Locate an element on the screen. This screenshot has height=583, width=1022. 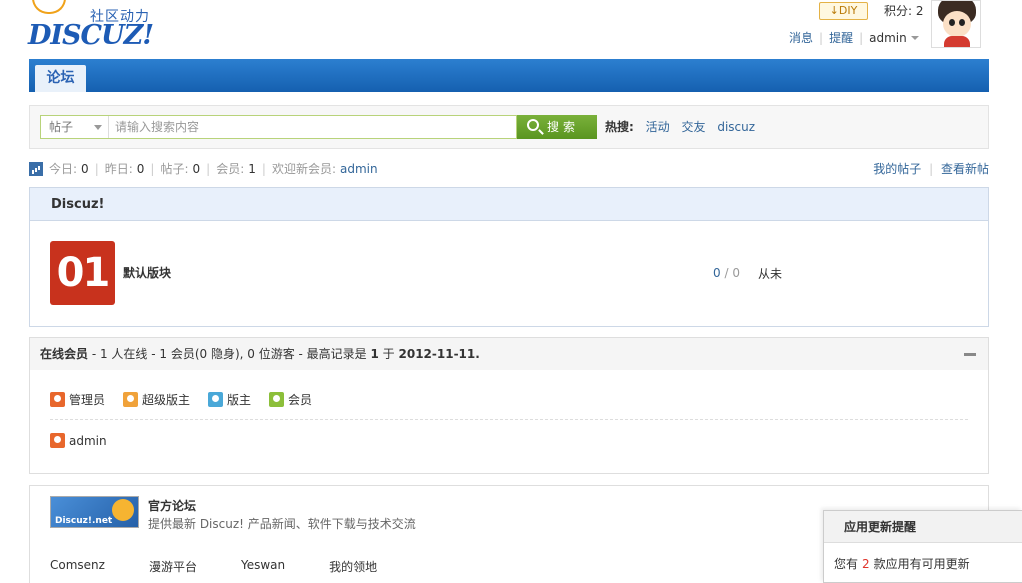
search-input is located at coordinates (313, 127).